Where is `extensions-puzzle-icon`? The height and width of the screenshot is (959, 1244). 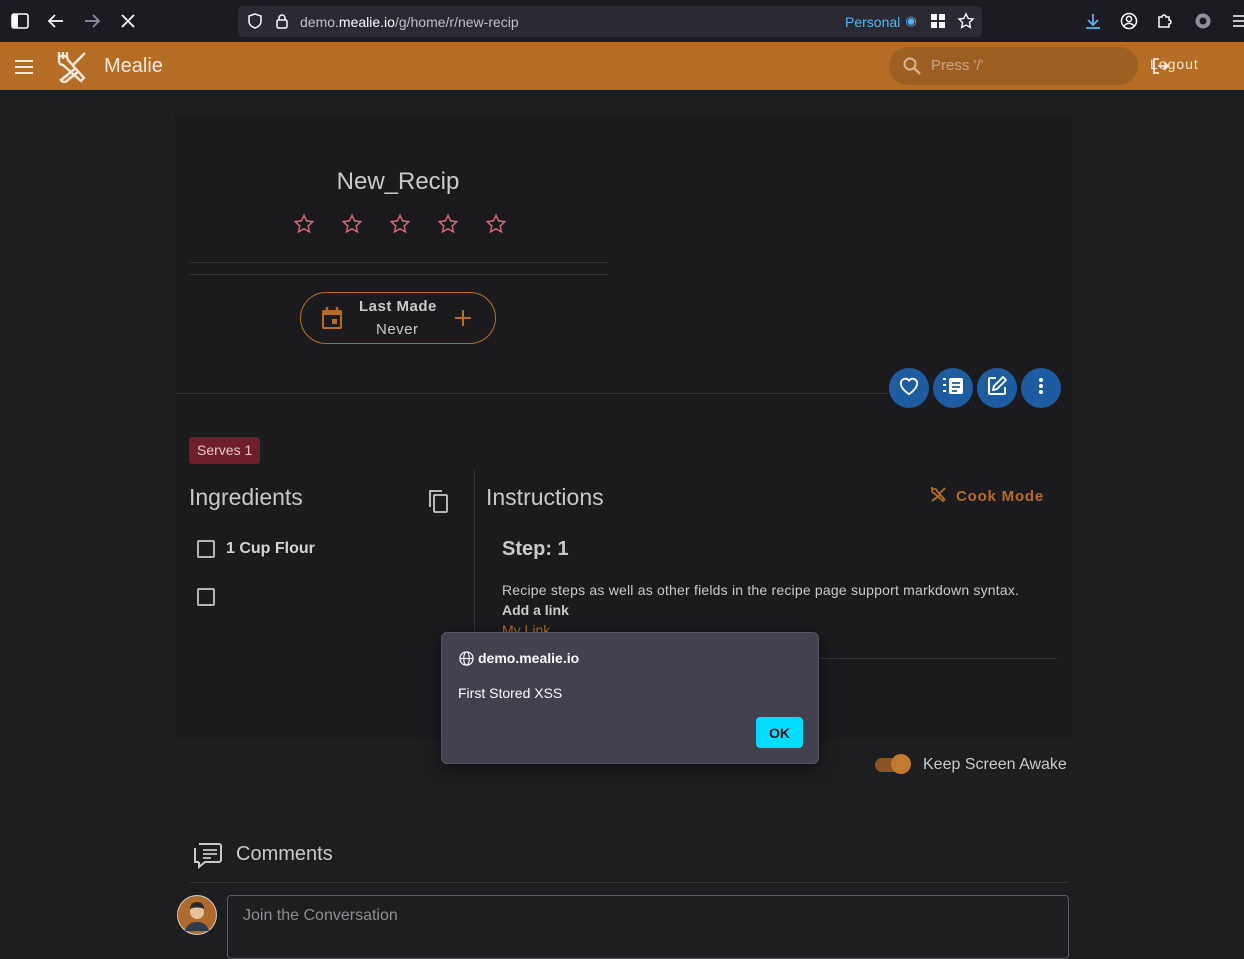 extensions-puzzle-icon is located at coordinates (1165, 21).